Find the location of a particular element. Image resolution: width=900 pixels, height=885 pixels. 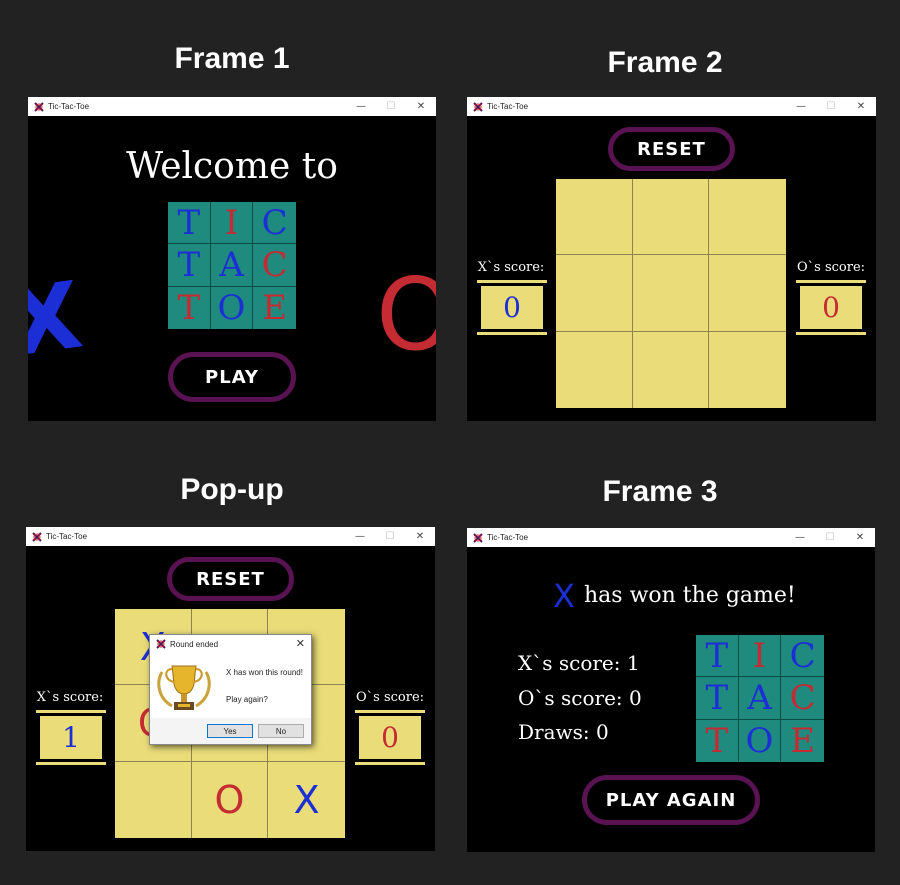

tic-tac-toe-logo: T I C T A C T O E is located at coordinates (760, 698).